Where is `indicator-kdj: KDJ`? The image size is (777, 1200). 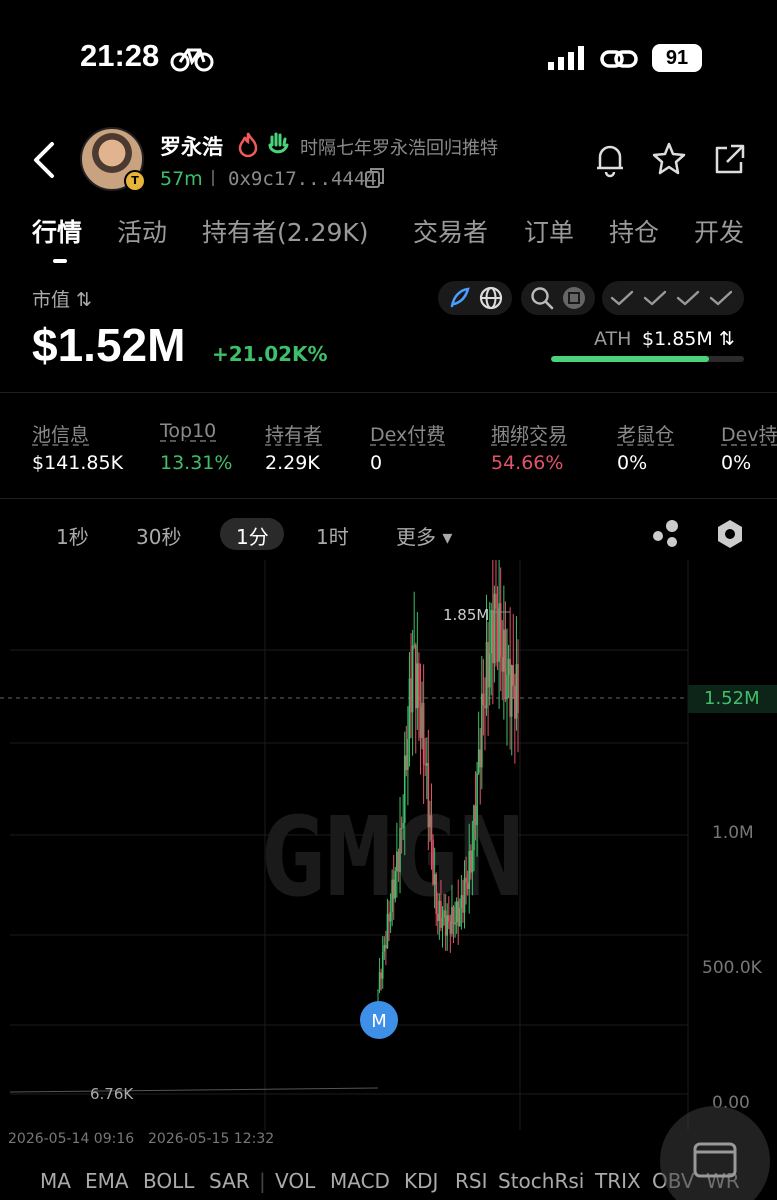 indicator-kdj: KDJ is located at coordinates (421, 1181).